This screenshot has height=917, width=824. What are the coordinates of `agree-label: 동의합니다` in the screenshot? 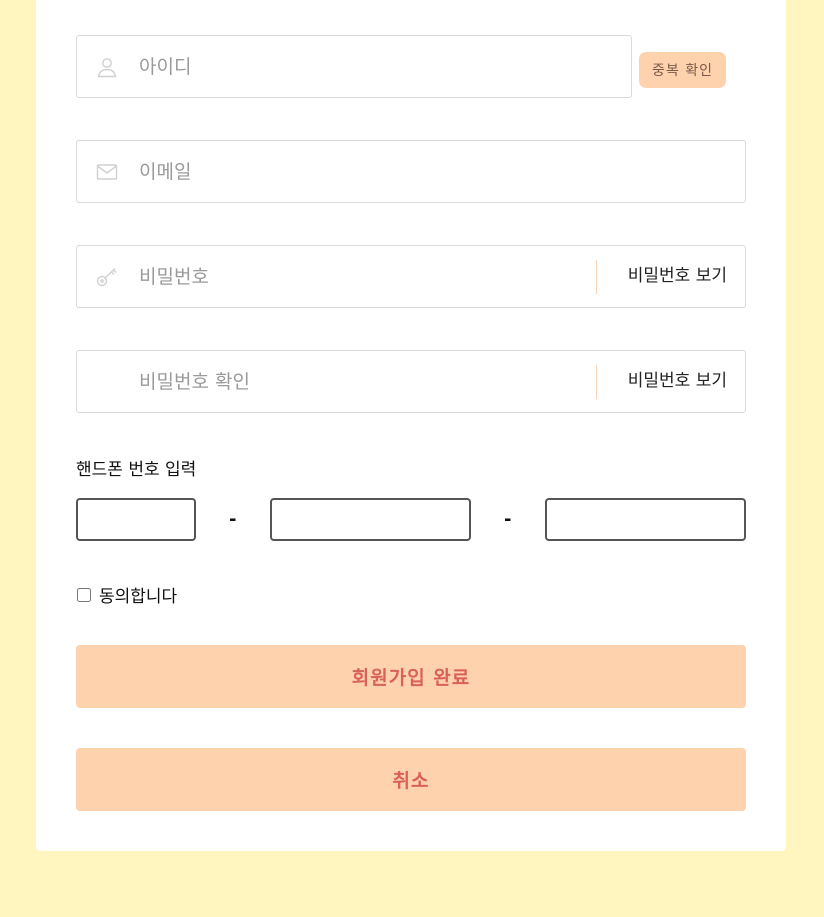 It's located at (138, 597).